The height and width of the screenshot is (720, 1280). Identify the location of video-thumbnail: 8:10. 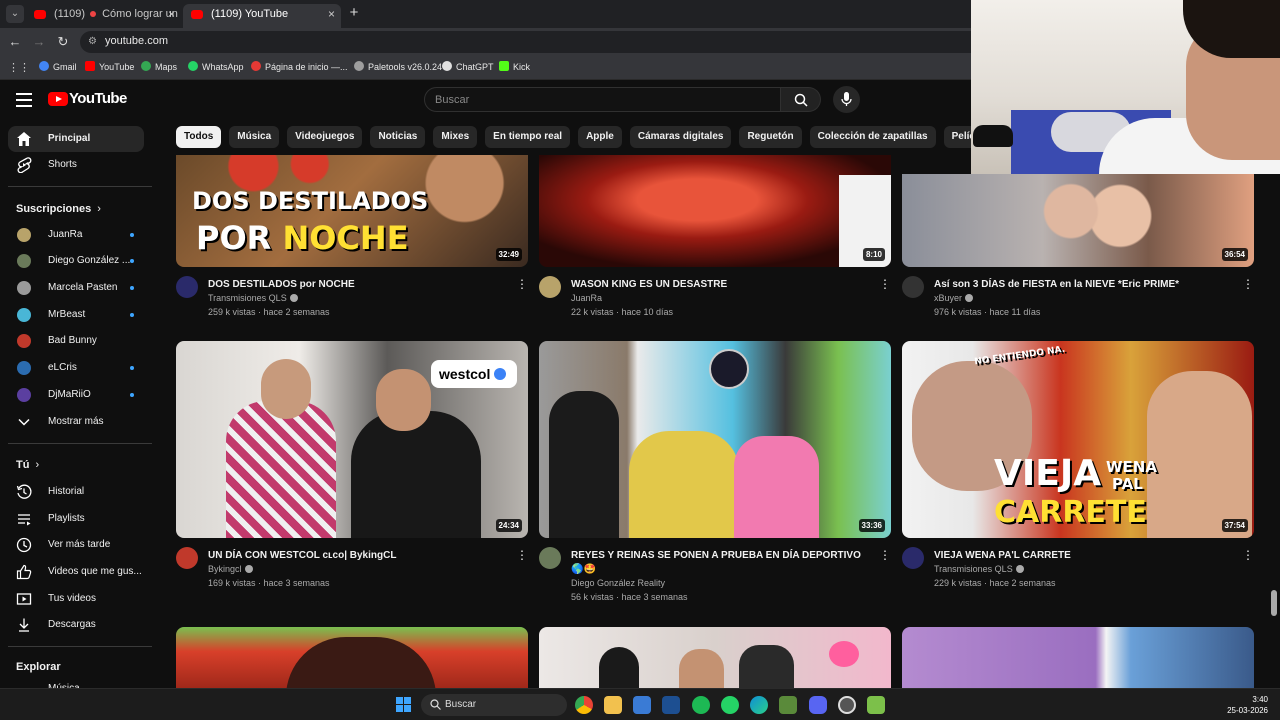
(715, 211).